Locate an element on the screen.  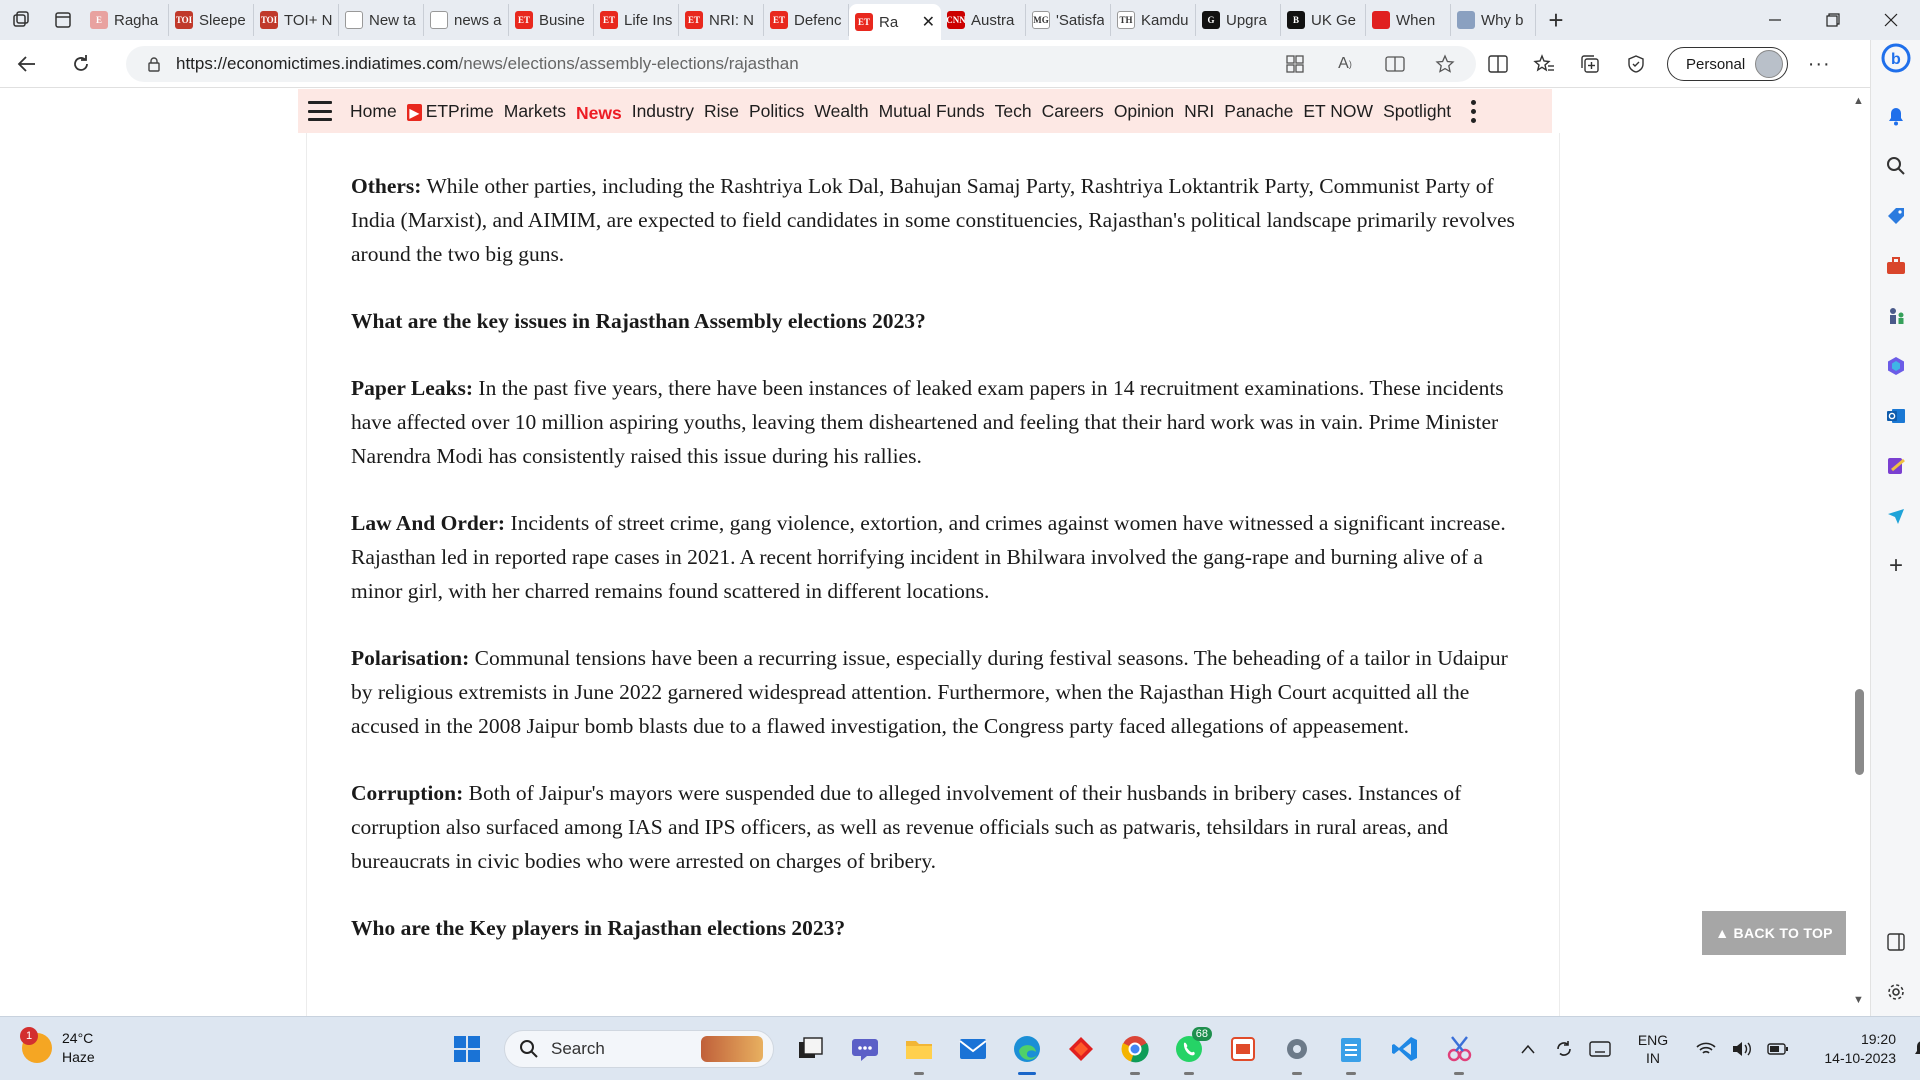
microsoft-365-icon is located at coordinates (1896, 366).